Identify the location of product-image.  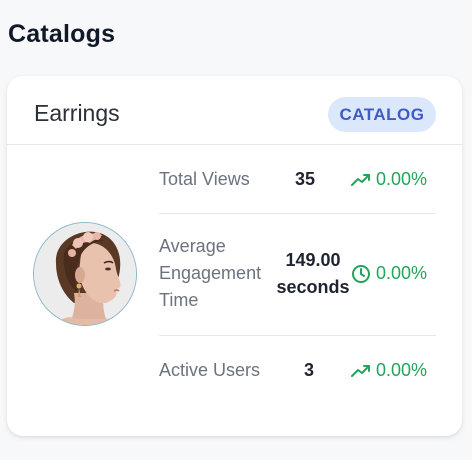
(85, 274).